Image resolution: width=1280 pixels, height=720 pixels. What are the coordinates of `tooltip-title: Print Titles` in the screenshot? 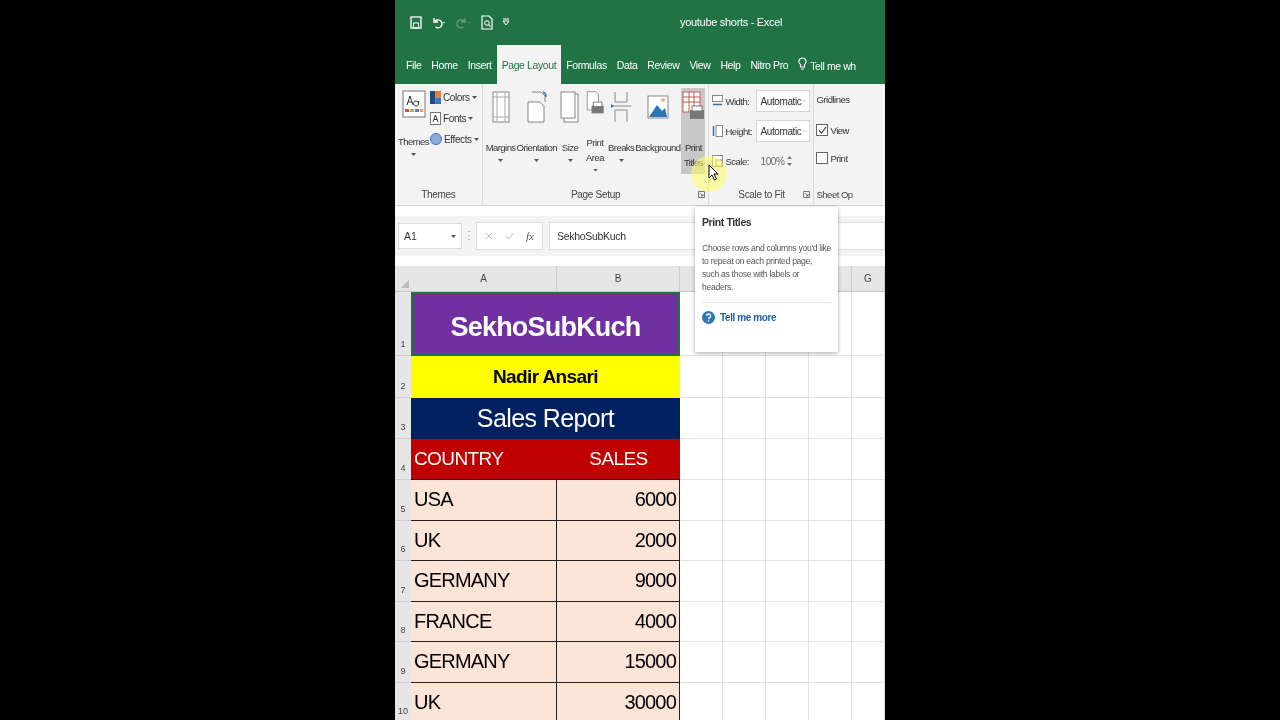 It's located at (727, 222).